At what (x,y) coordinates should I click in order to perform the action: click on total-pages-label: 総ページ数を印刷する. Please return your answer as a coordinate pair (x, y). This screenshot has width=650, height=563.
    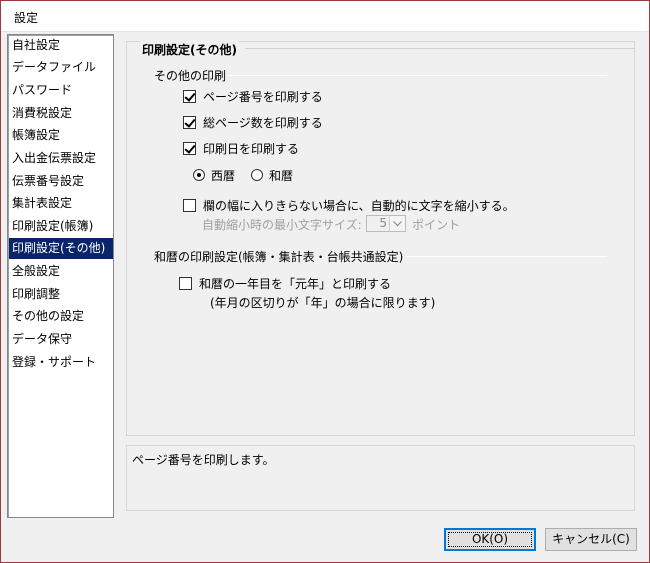
    Looking at the image, I should click on (263, 122).